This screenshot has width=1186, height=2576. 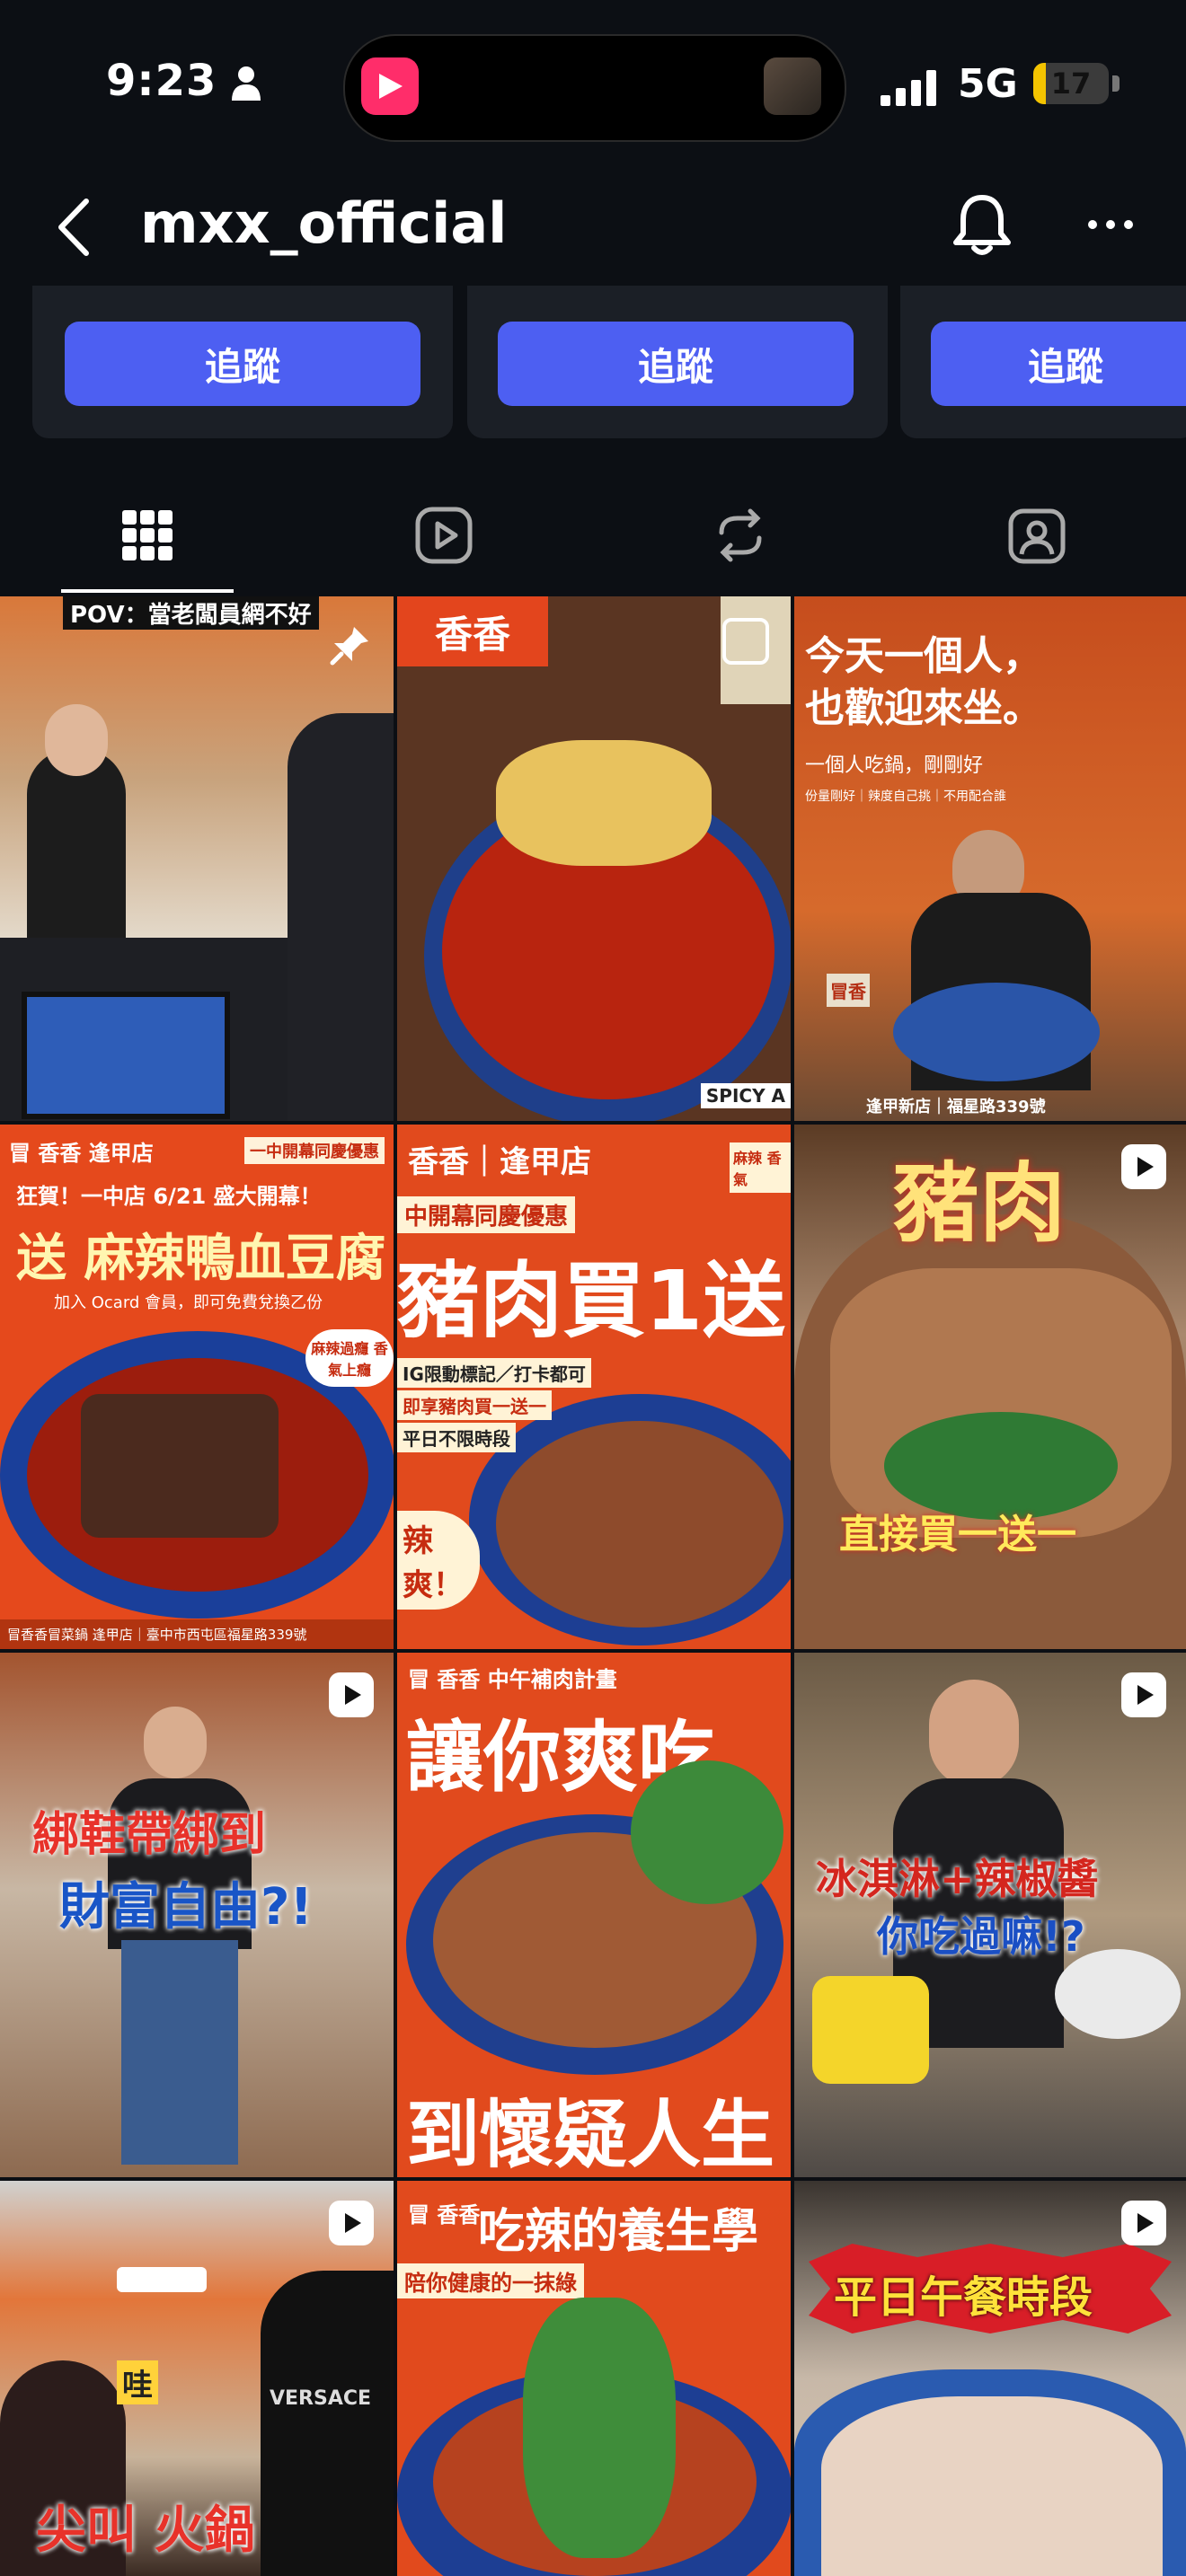 I want to click on tab-reposts, so click(x=740, y=535).